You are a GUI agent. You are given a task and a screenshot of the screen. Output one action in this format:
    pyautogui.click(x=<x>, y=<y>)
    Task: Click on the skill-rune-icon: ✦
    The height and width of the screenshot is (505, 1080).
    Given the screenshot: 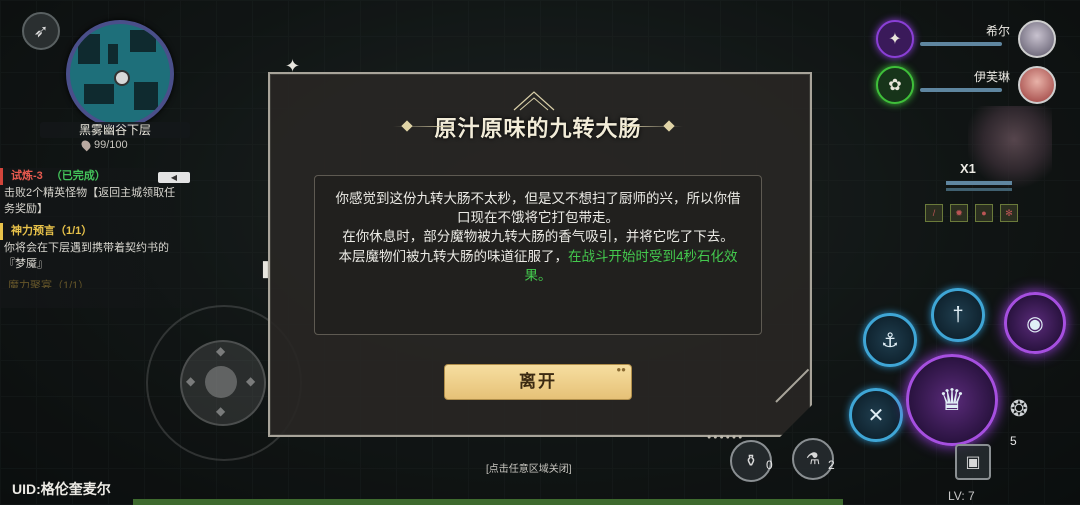 What is the action you would take?
    pyautogui.click(x=895, y=39)
    